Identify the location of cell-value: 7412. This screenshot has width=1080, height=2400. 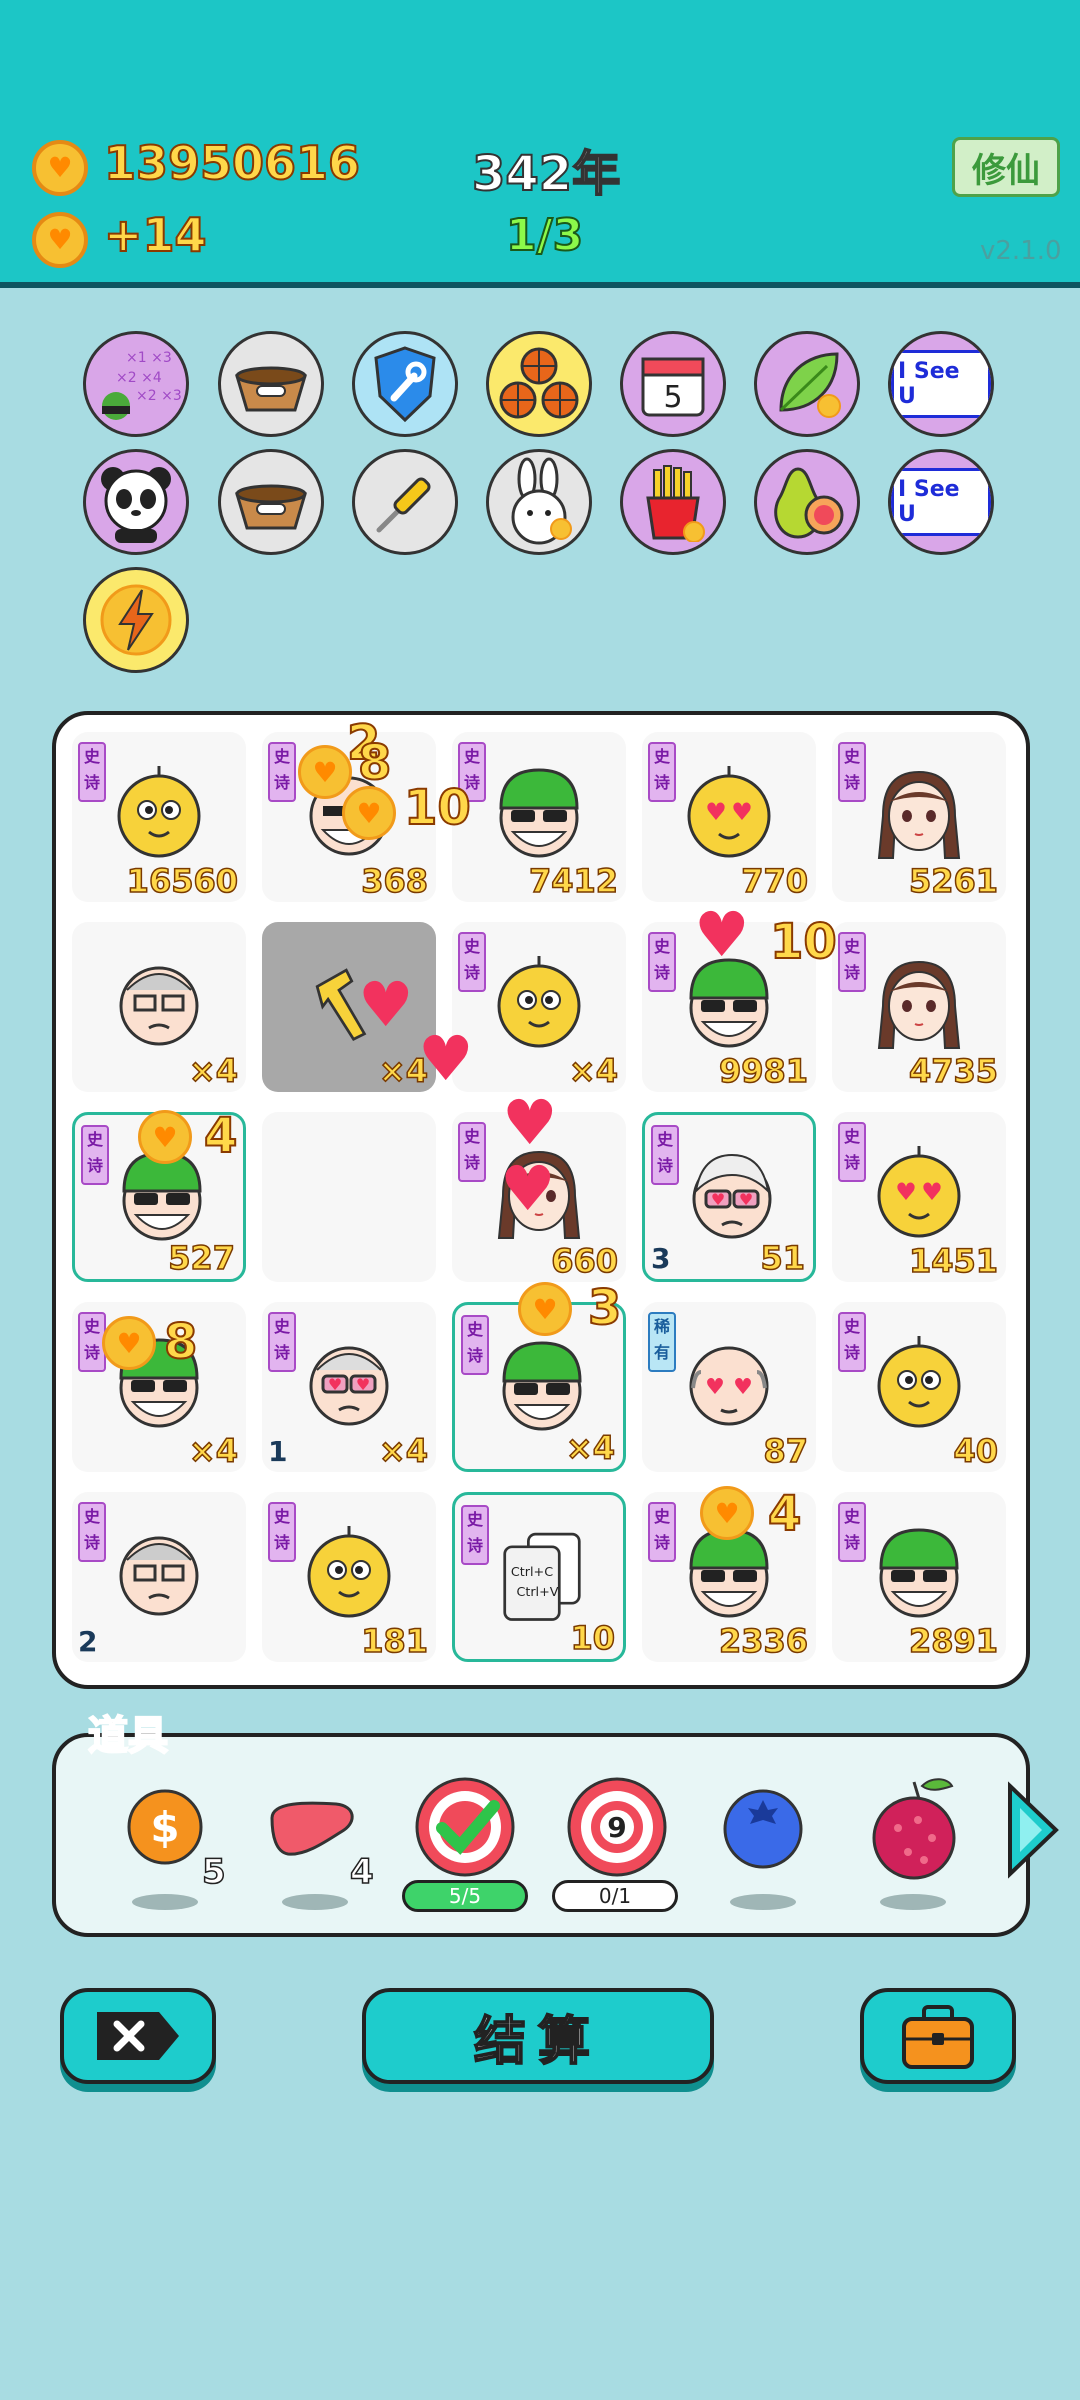
(573, 881).